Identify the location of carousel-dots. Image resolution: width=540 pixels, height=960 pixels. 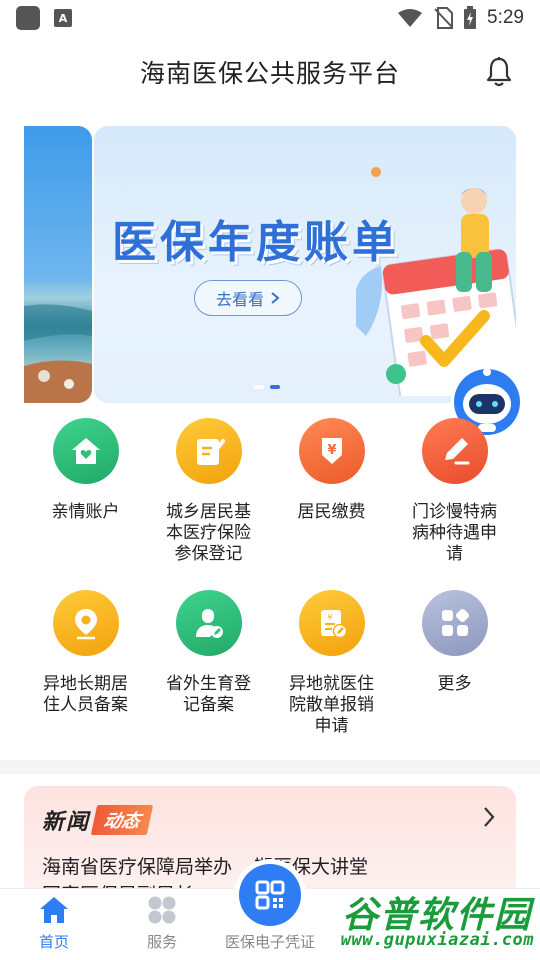
(267, 387).